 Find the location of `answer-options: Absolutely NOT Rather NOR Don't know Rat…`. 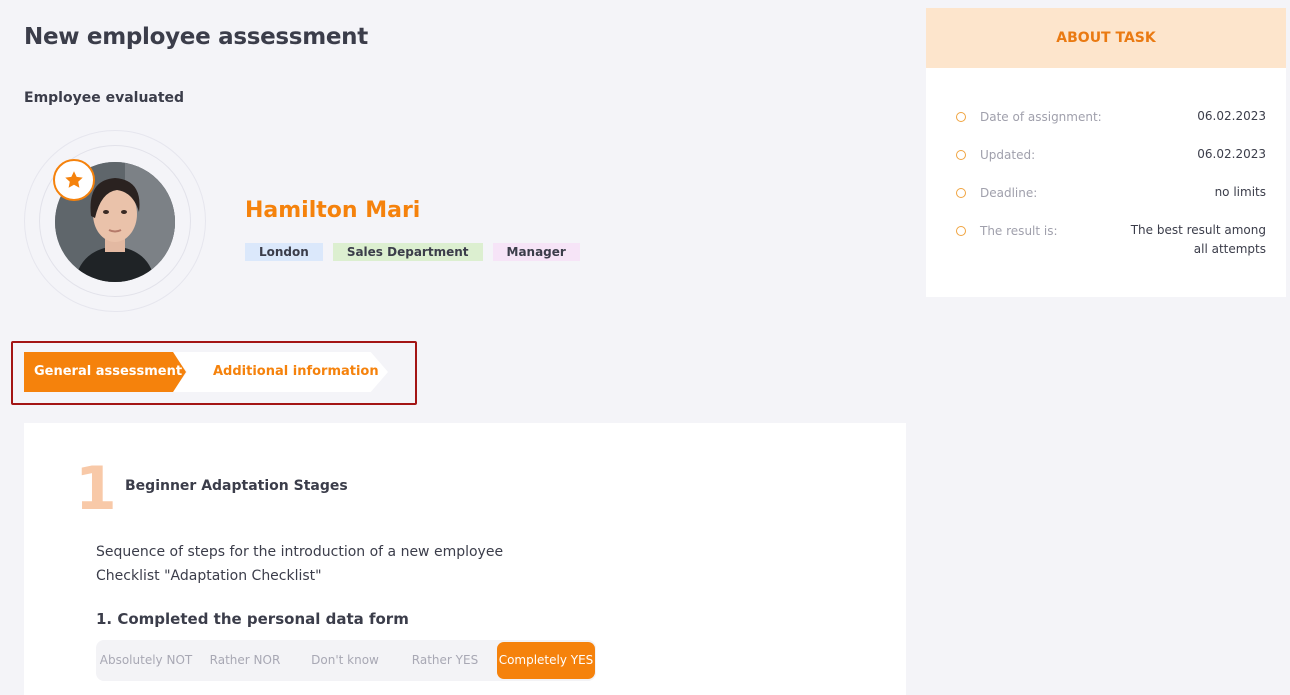

answer-options: Absolutely NOT Rather NOR Don't know Rat… is located at coordinates (346, 660).